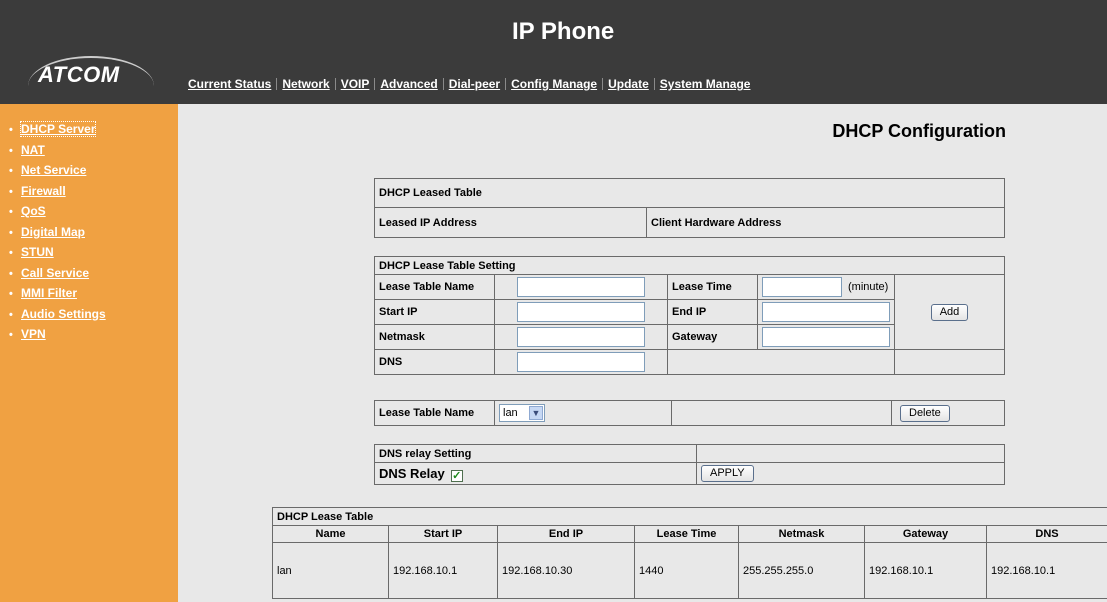  Describe the element at coordinates (474, 84) in the screenshot. I see `nav-dial-peer: Dial-peer` at that location.